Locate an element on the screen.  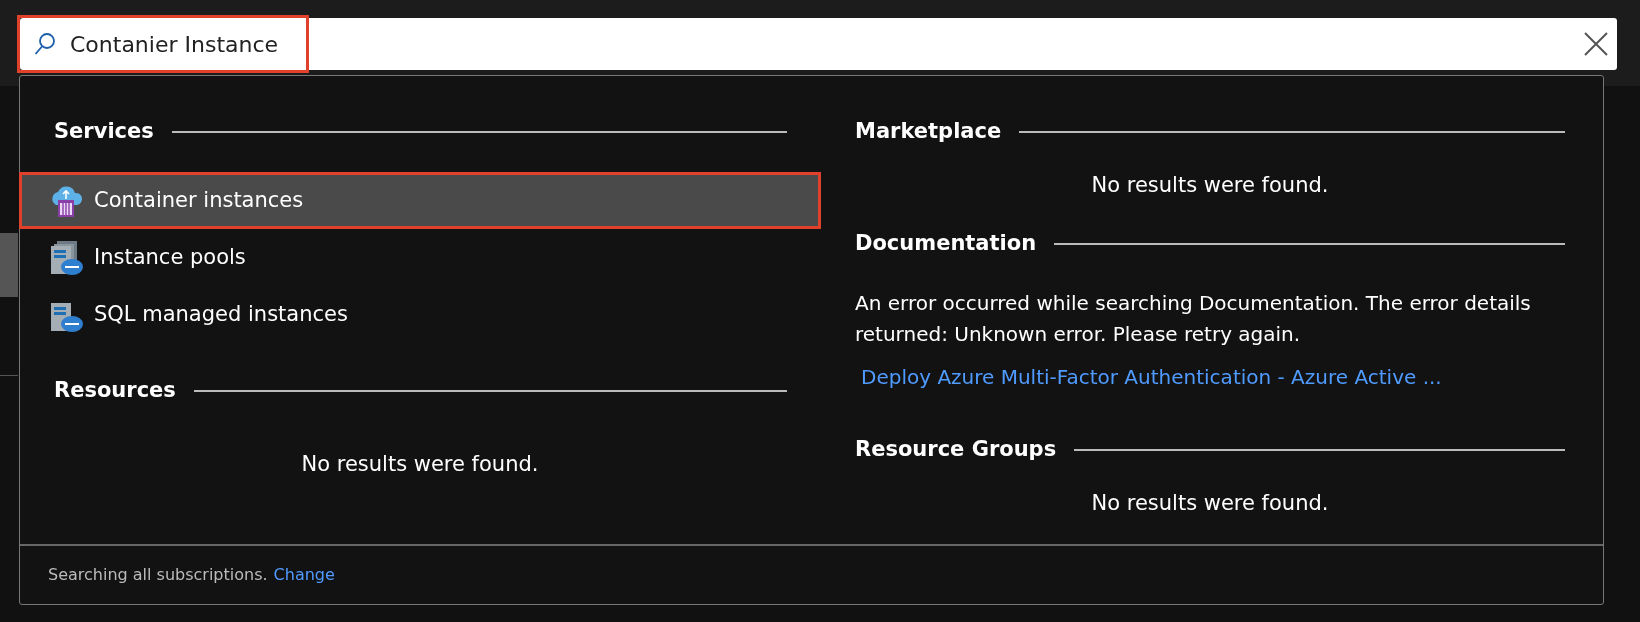
section-heading: Resources is located at coordinates (115, 391).